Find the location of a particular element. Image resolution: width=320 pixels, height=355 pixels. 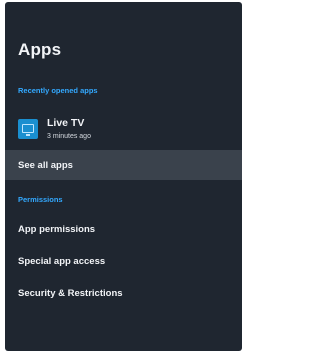

security-restrictions-item: Security & Restrictions is located at coordinates (123, 293).